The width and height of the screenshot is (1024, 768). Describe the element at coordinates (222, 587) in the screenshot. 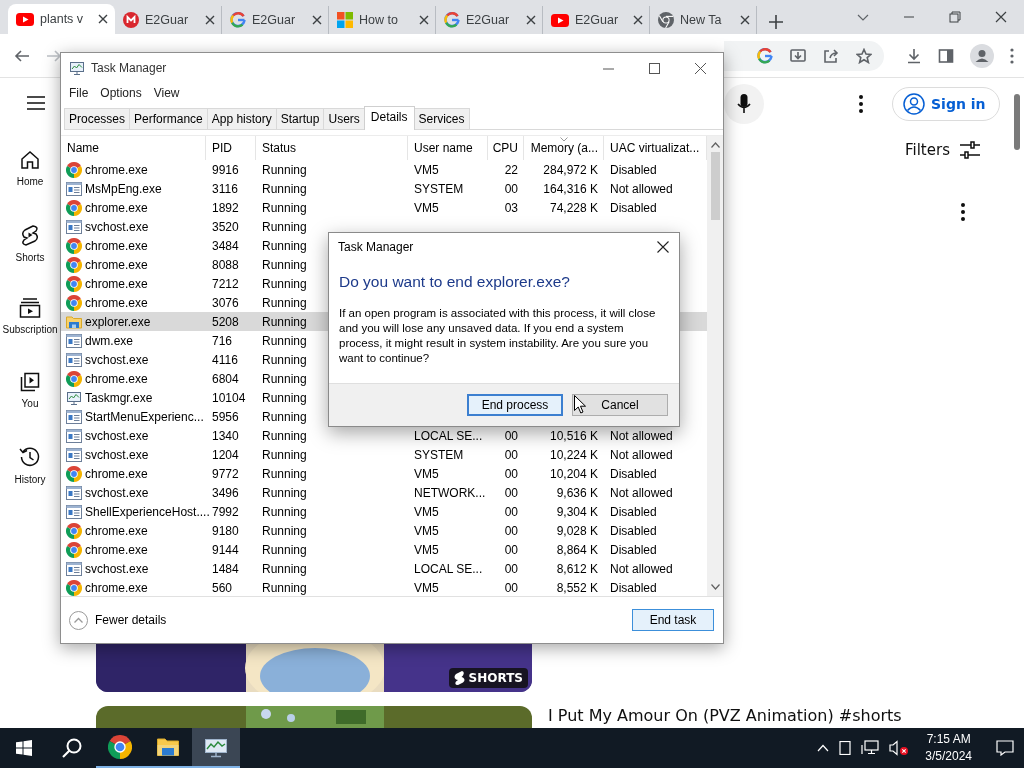

I see `table-cell-text: 560` at that location.